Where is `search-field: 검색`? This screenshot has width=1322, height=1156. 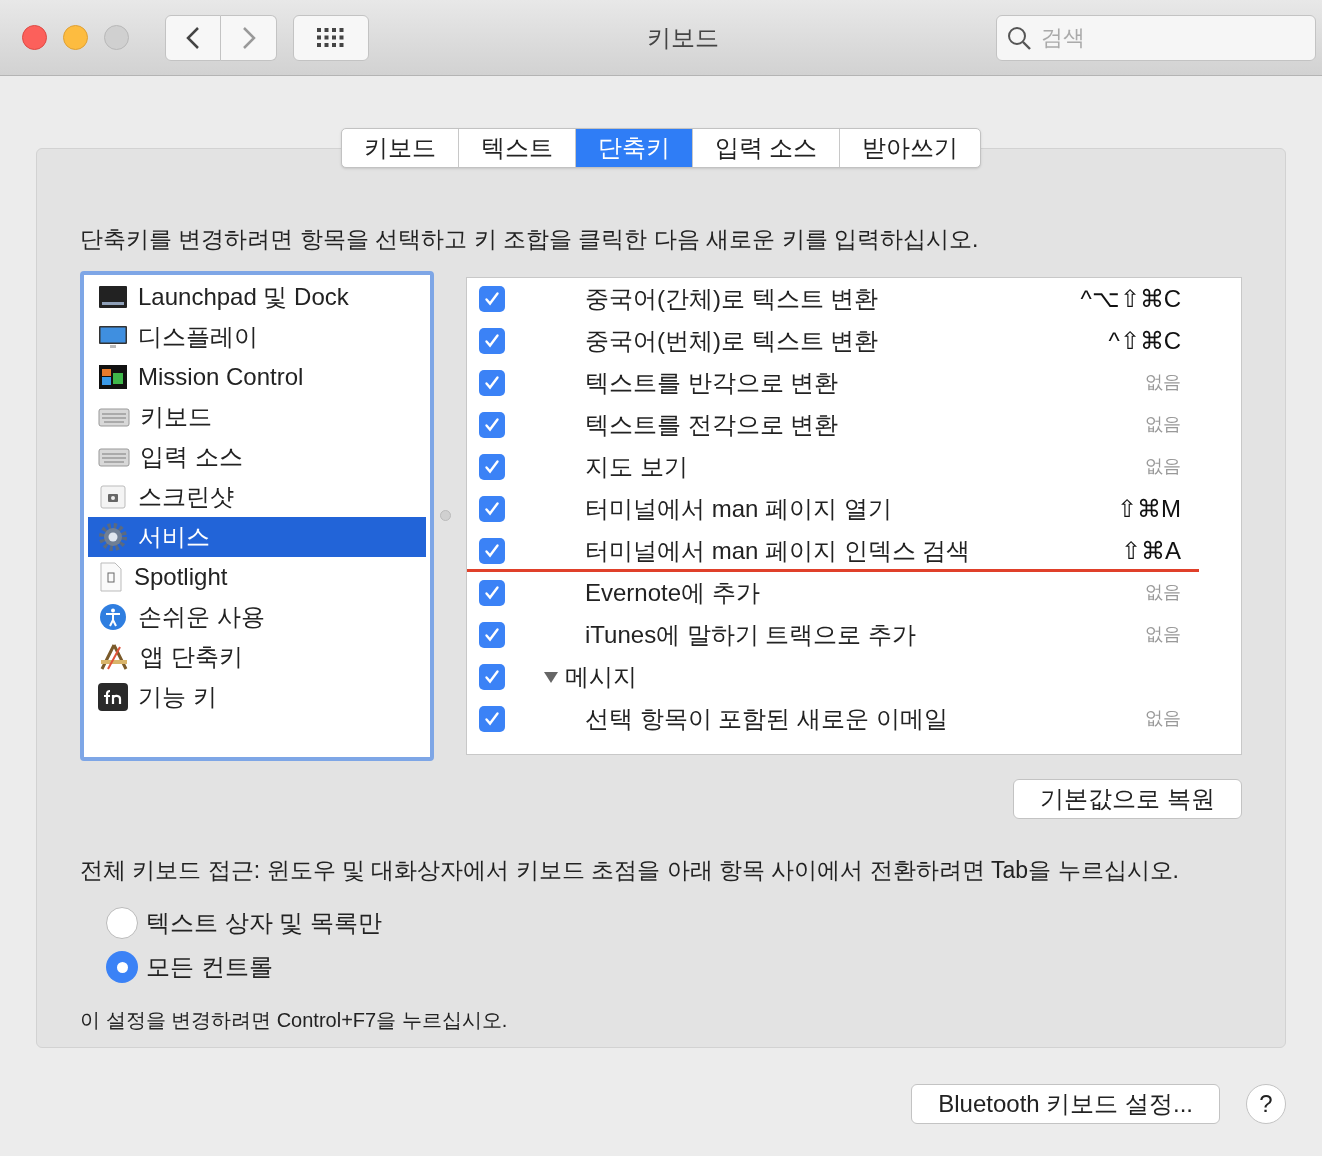
search-field: 검색 is located at coordinates (1156, 37).